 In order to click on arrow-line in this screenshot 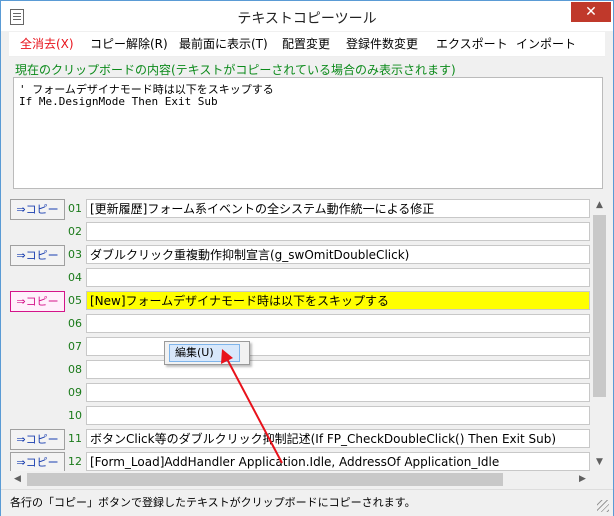, I will do `click(254, 410)`.